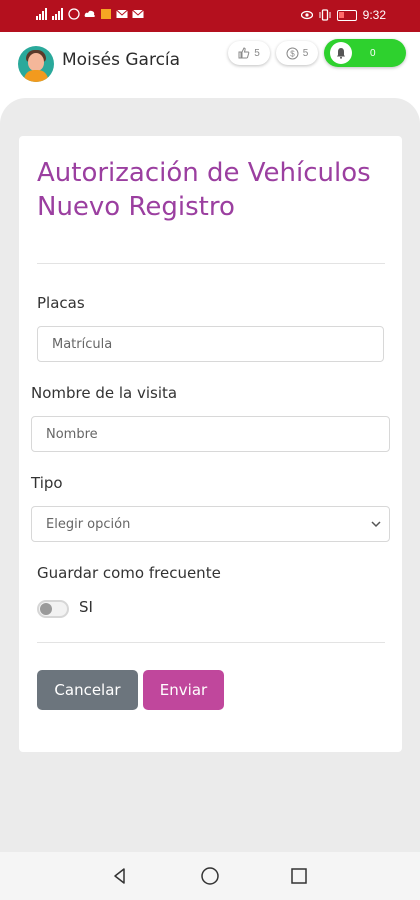 The image size is (420, 900). What do you see at coordinates (365, 53) in the screenshot?
I see `notifications-button: 0` at bounding box center [365, 53].